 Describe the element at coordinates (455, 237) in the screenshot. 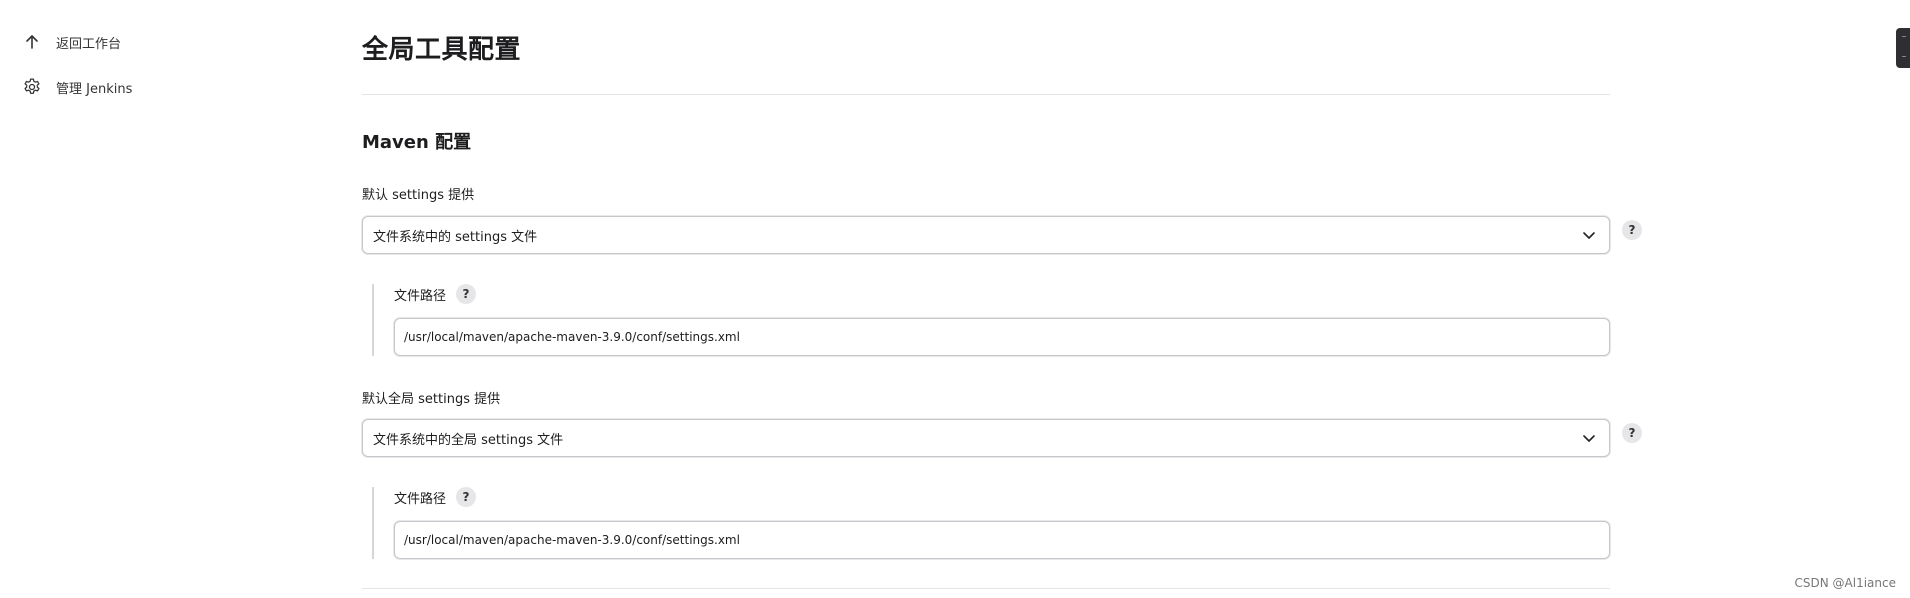

I see `settings-provider-selected-value: 文件系统中的 settings 文件` at that location.